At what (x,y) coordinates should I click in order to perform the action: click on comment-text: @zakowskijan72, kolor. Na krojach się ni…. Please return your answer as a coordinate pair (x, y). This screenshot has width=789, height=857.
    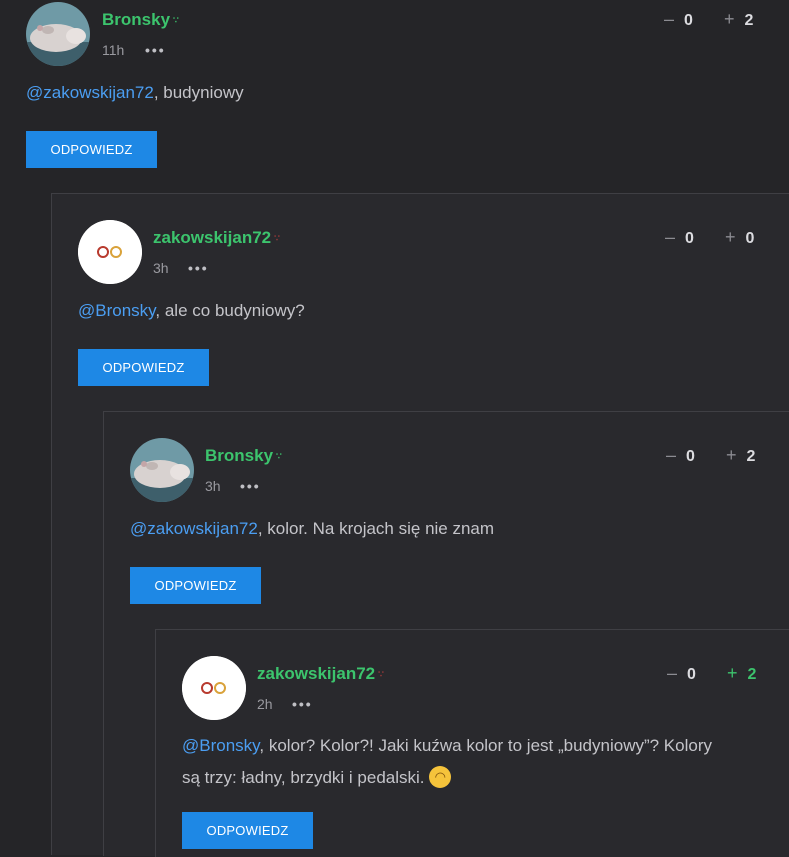
    Looking at the image, I should click on (450, 529).